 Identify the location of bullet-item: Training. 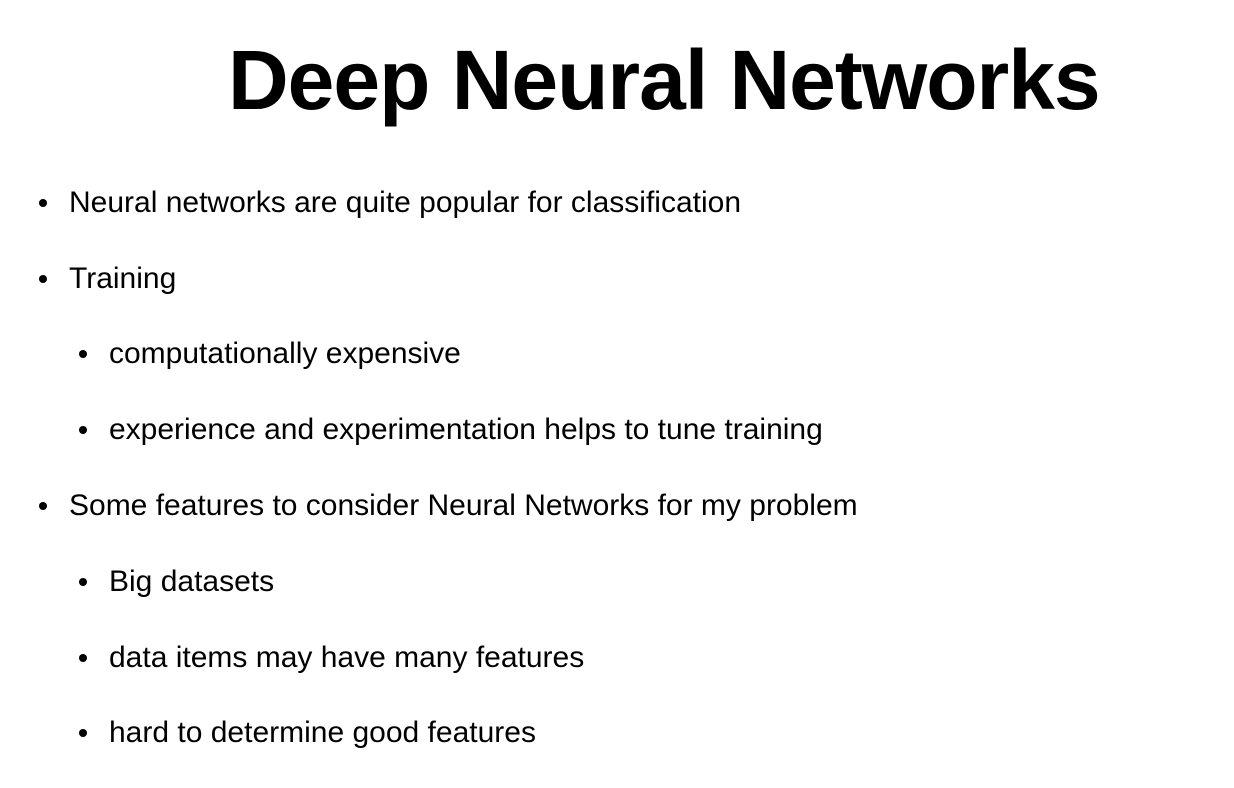
(617, 279).